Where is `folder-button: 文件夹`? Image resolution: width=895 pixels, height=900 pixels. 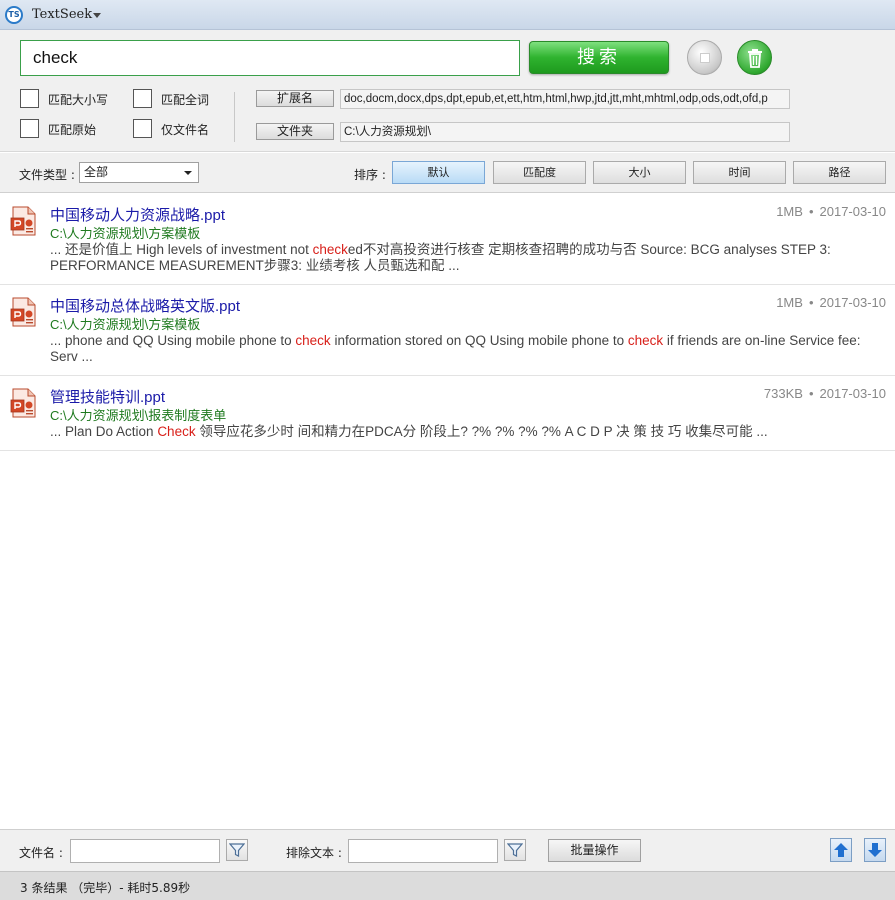
folder-button: 文件夹 is located at coordinates (295, 131).